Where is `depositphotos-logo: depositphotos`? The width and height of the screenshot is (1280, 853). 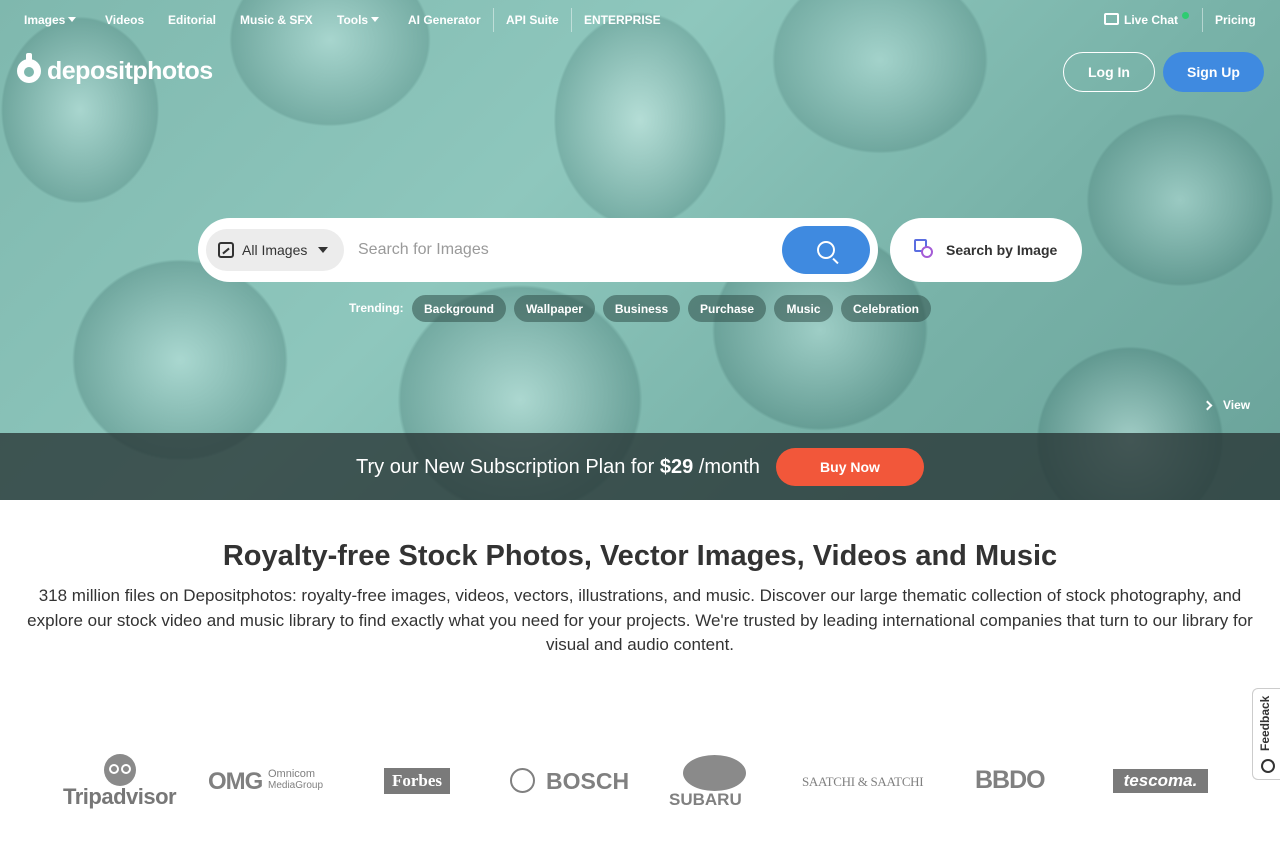 depositphotos-logo: depositphotos is located at coordinates (115, 70).